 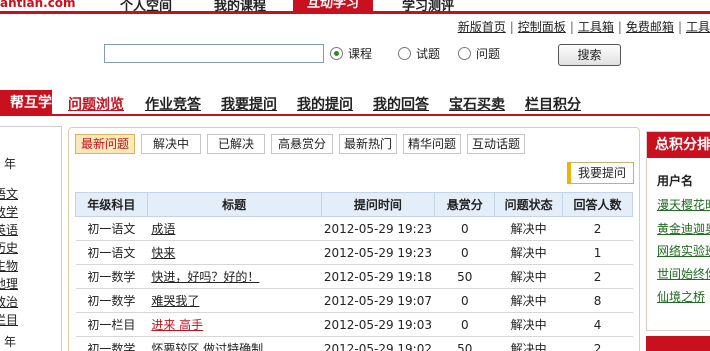 What do you see at coordinates (378, 300) in the screenshot?
I see `row-time: 2012-05-29 19:07` at bounding box center [378, 300].